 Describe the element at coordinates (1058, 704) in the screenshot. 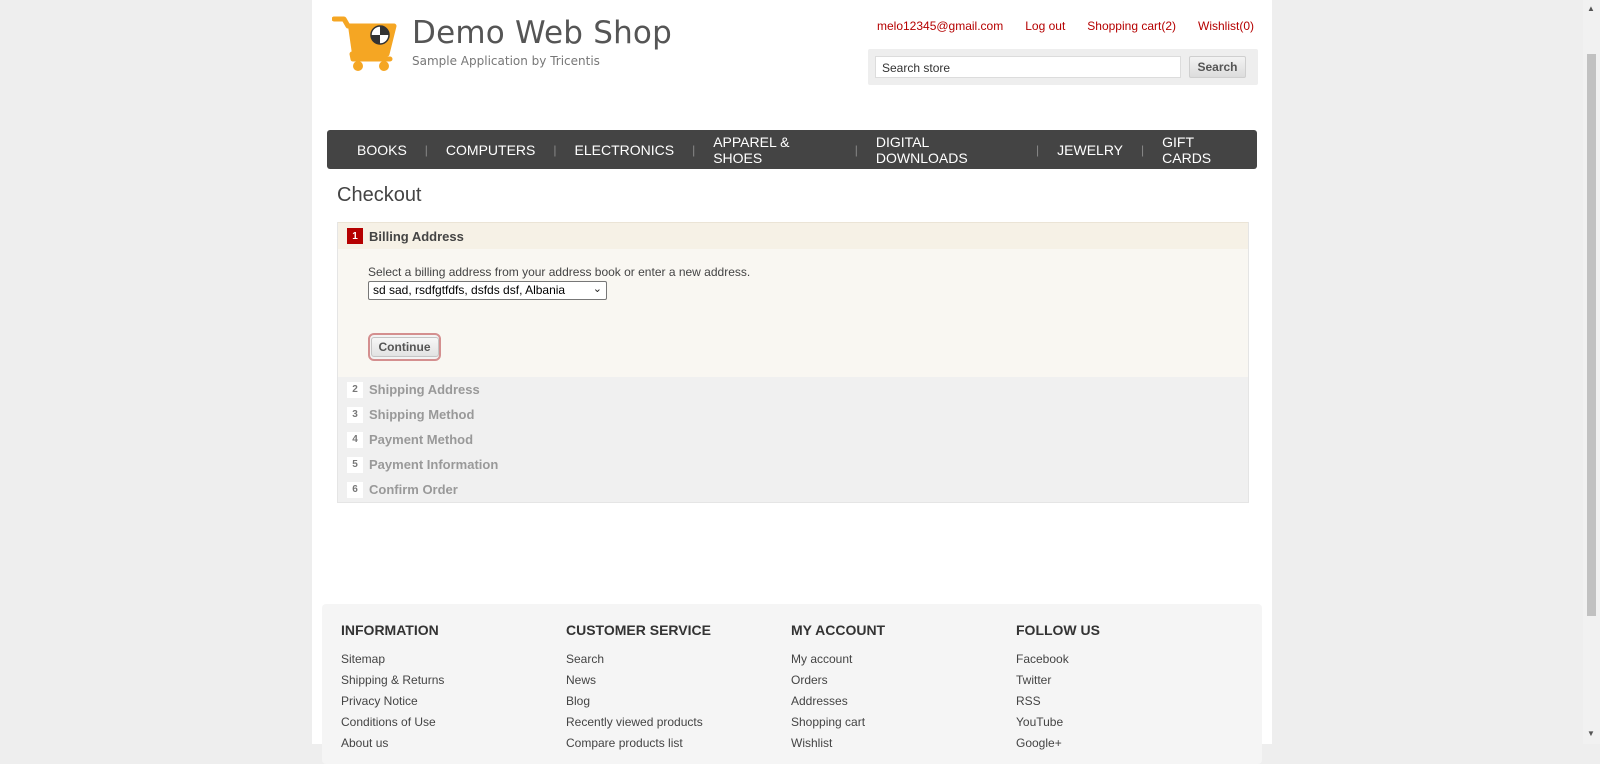

I see `footer-link-rss: RSS` at that location.